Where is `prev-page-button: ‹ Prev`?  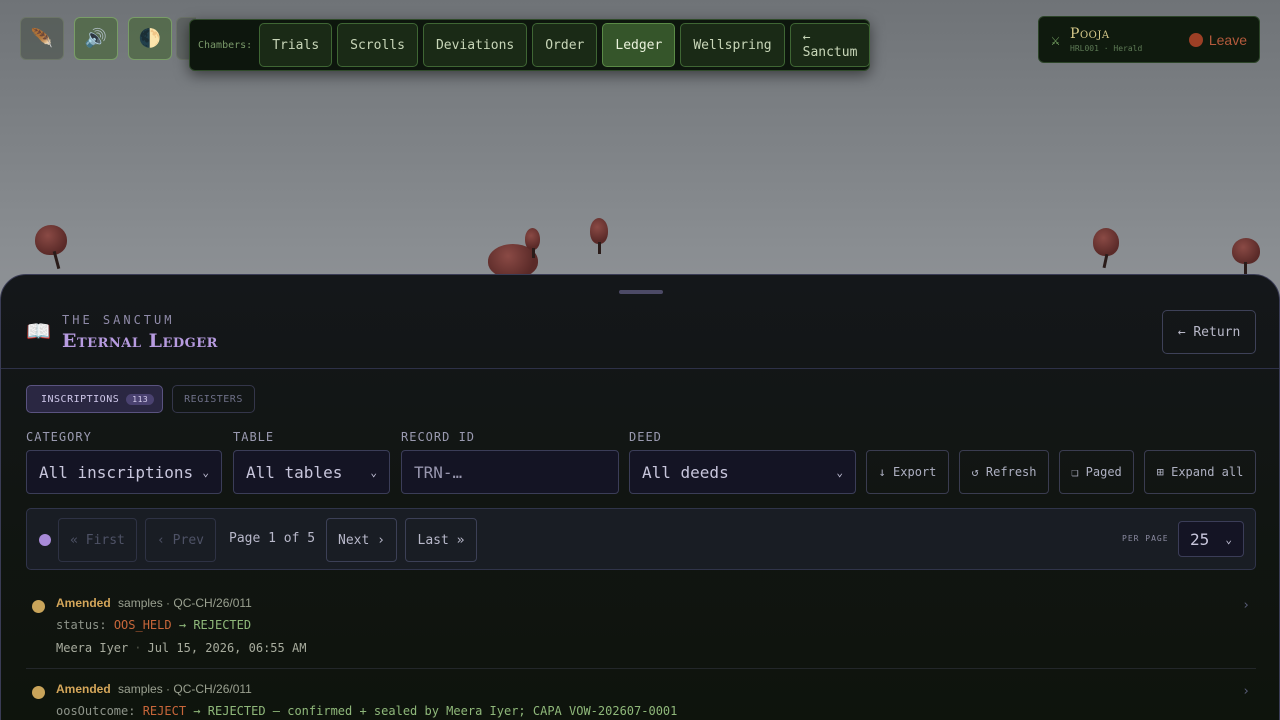 prev-page-button: ‹ Prev is located at coordinates (180, 540).